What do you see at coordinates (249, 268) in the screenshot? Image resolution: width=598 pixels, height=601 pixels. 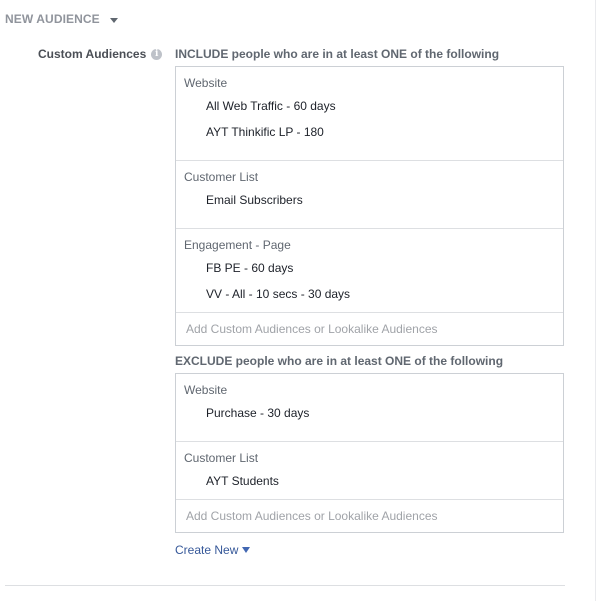 I see `audience-item: FB PE - 60 days` at bounding box center [249, 268].